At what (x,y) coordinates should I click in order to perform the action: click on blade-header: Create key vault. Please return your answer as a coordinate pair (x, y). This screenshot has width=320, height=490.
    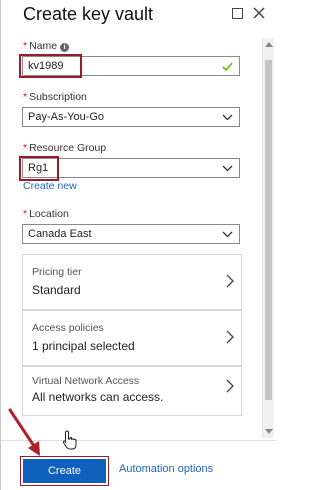
    Looking at the image, I should click on (138, 17).